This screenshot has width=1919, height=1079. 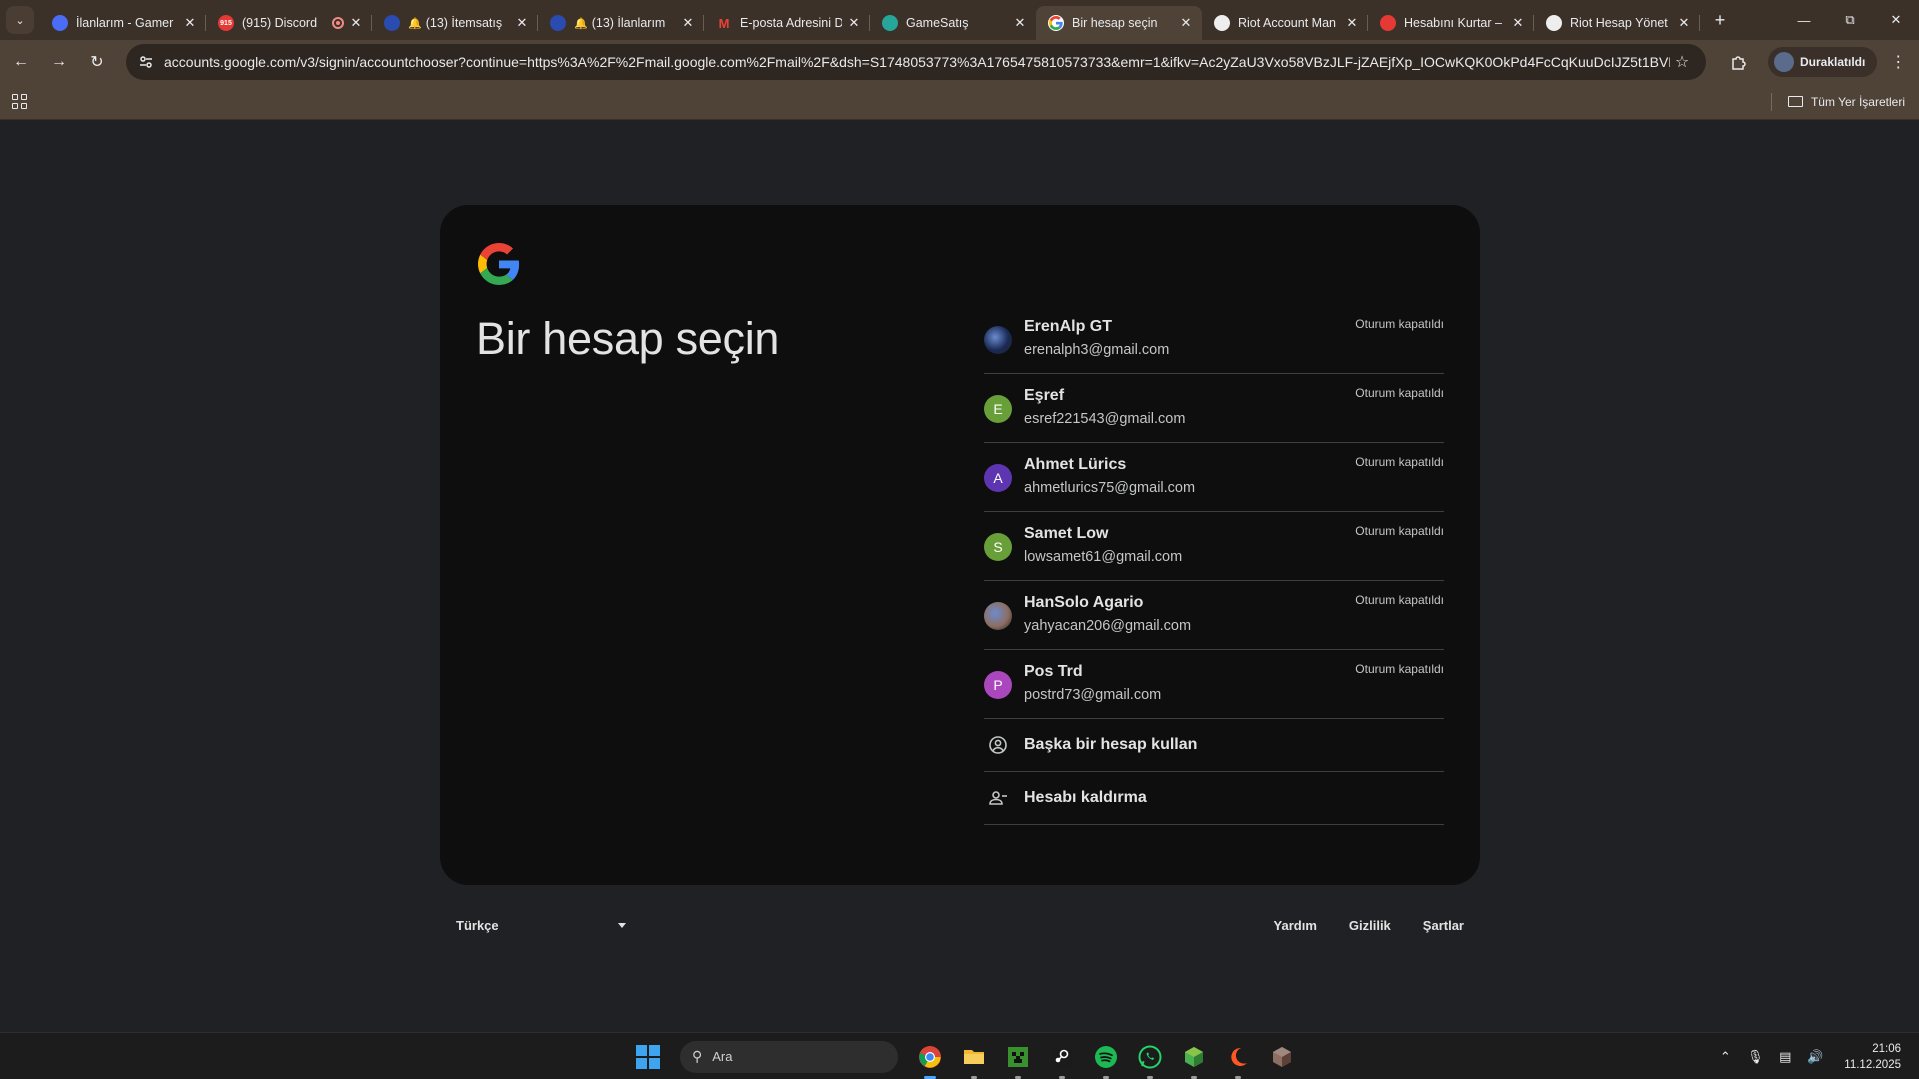 I want to click on spotify-icon, so click(x=1106, y=1060).